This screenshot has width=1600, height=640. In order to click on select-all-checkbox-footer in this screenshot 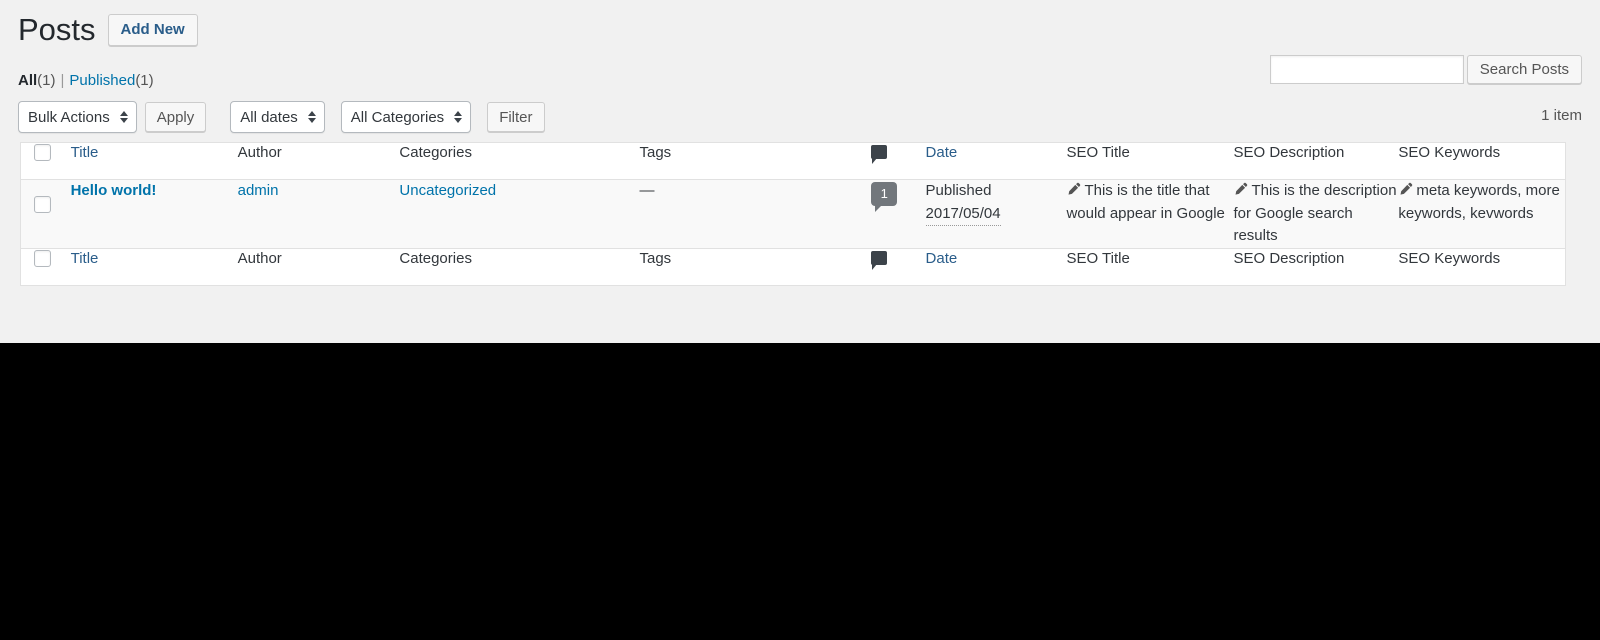, I will do `click(42, 258)`.